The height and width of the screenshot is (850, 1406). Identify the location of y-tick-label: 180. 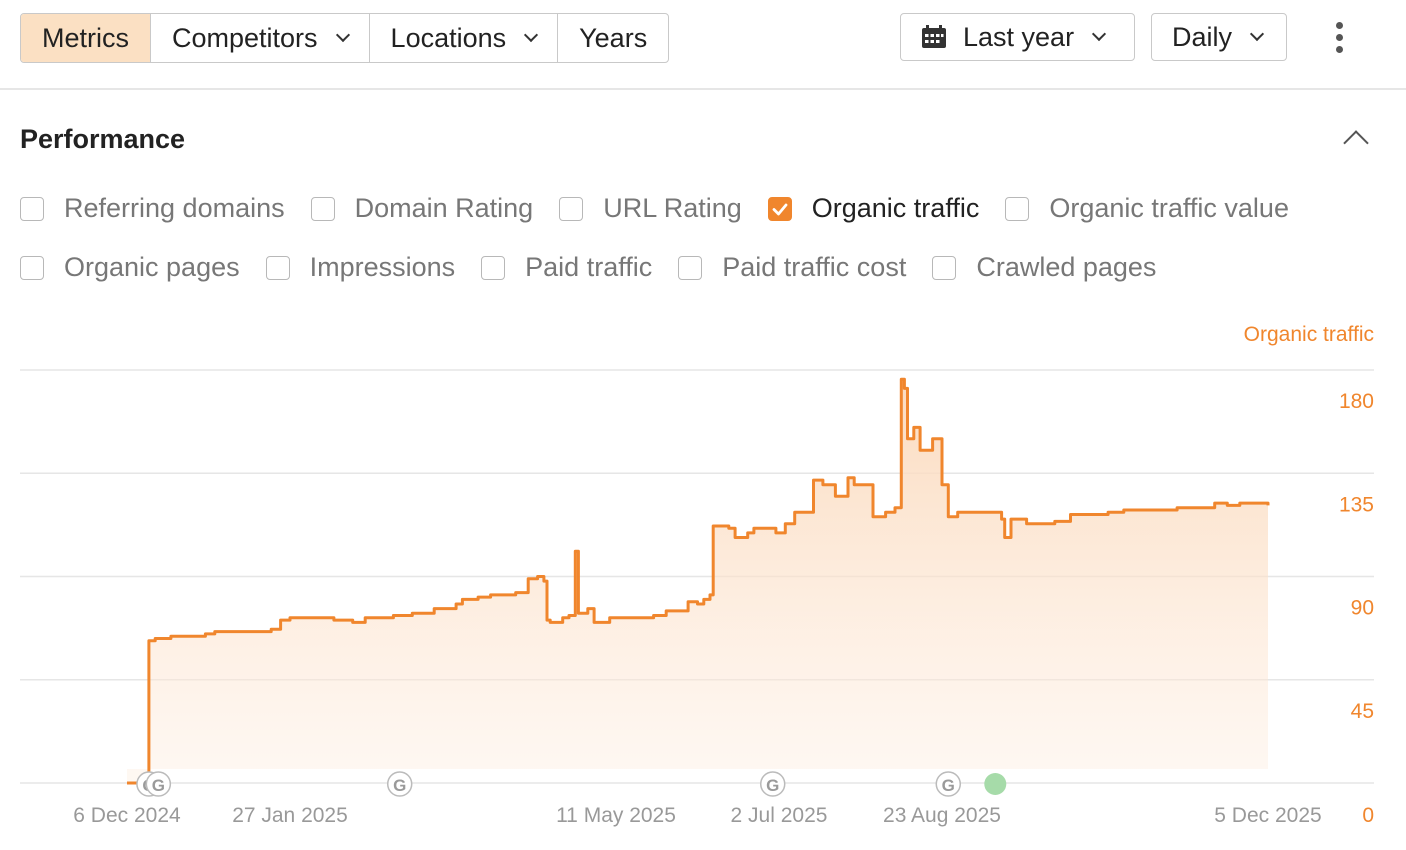
(1356, 401).